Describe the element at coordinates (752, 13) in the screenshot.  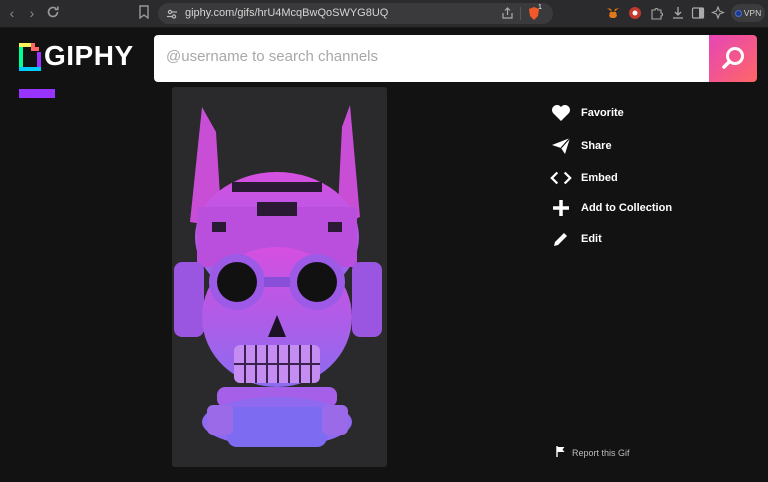
I see `vpn-label: VPN` at that location.